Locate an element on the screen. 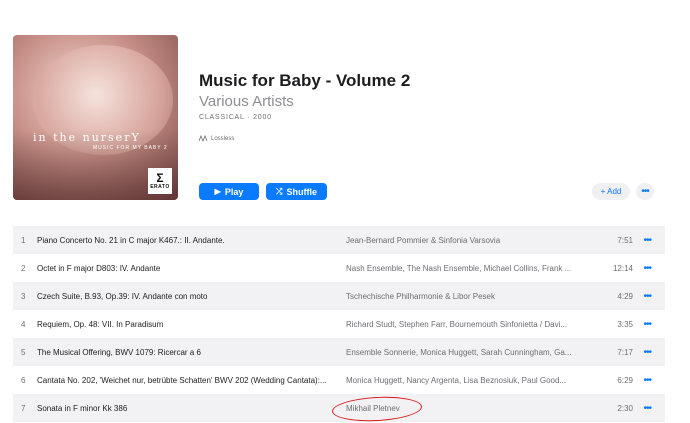  erato-logo: Σ ERATO is located at coordinates (160, 181).